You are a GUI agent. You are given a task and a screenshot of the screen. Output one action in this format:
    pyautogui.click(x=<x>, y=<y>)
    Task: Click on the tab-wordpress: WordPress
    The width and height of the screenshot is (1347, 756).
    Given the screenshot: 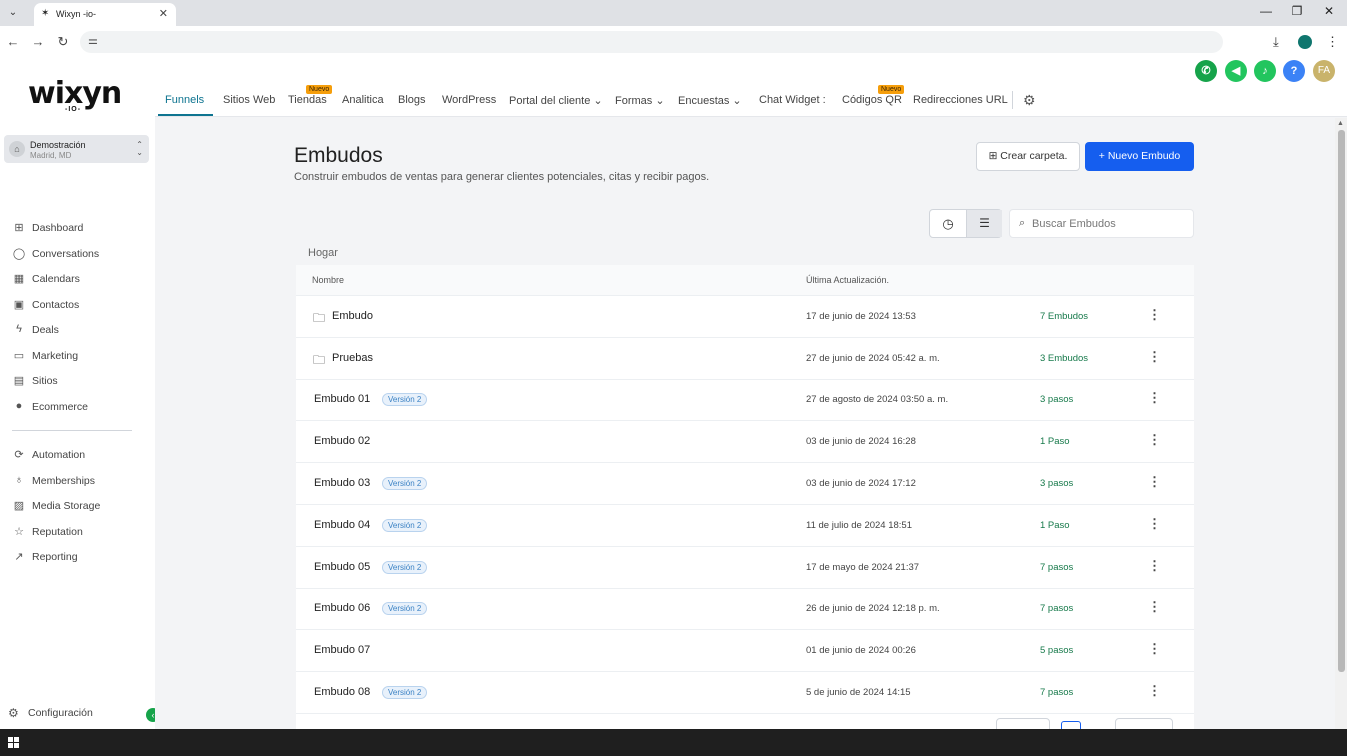 What is the action you would take?
    pyautogui.click(x=469, y=100)
    